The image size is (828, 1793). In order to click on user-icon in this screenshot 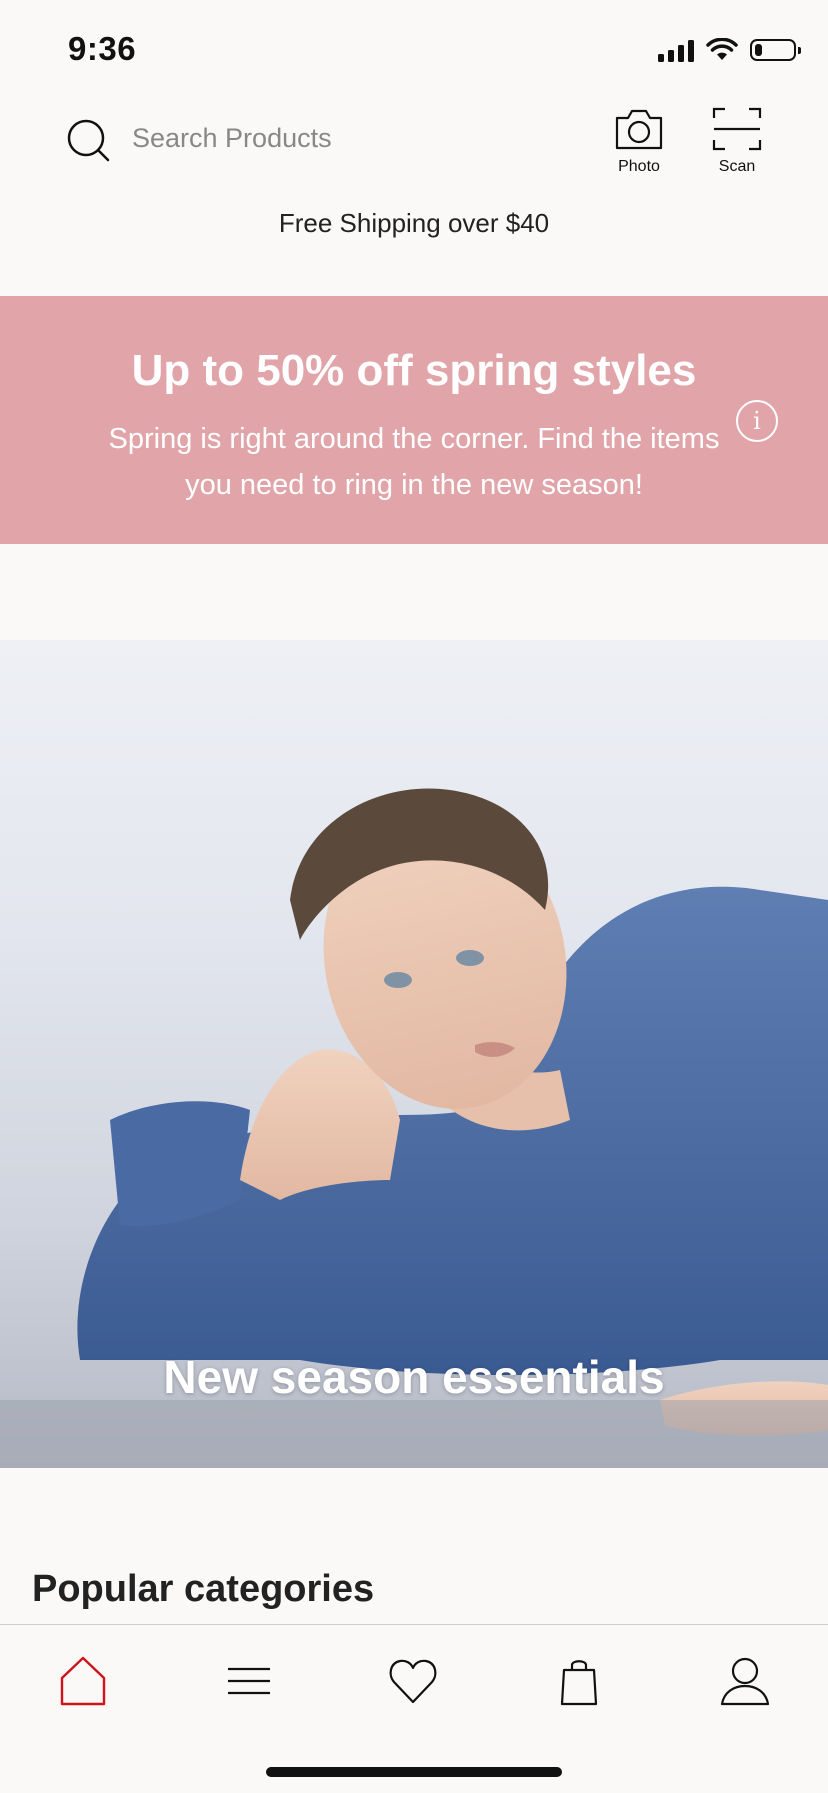, I will do `click(745, 1681)`.